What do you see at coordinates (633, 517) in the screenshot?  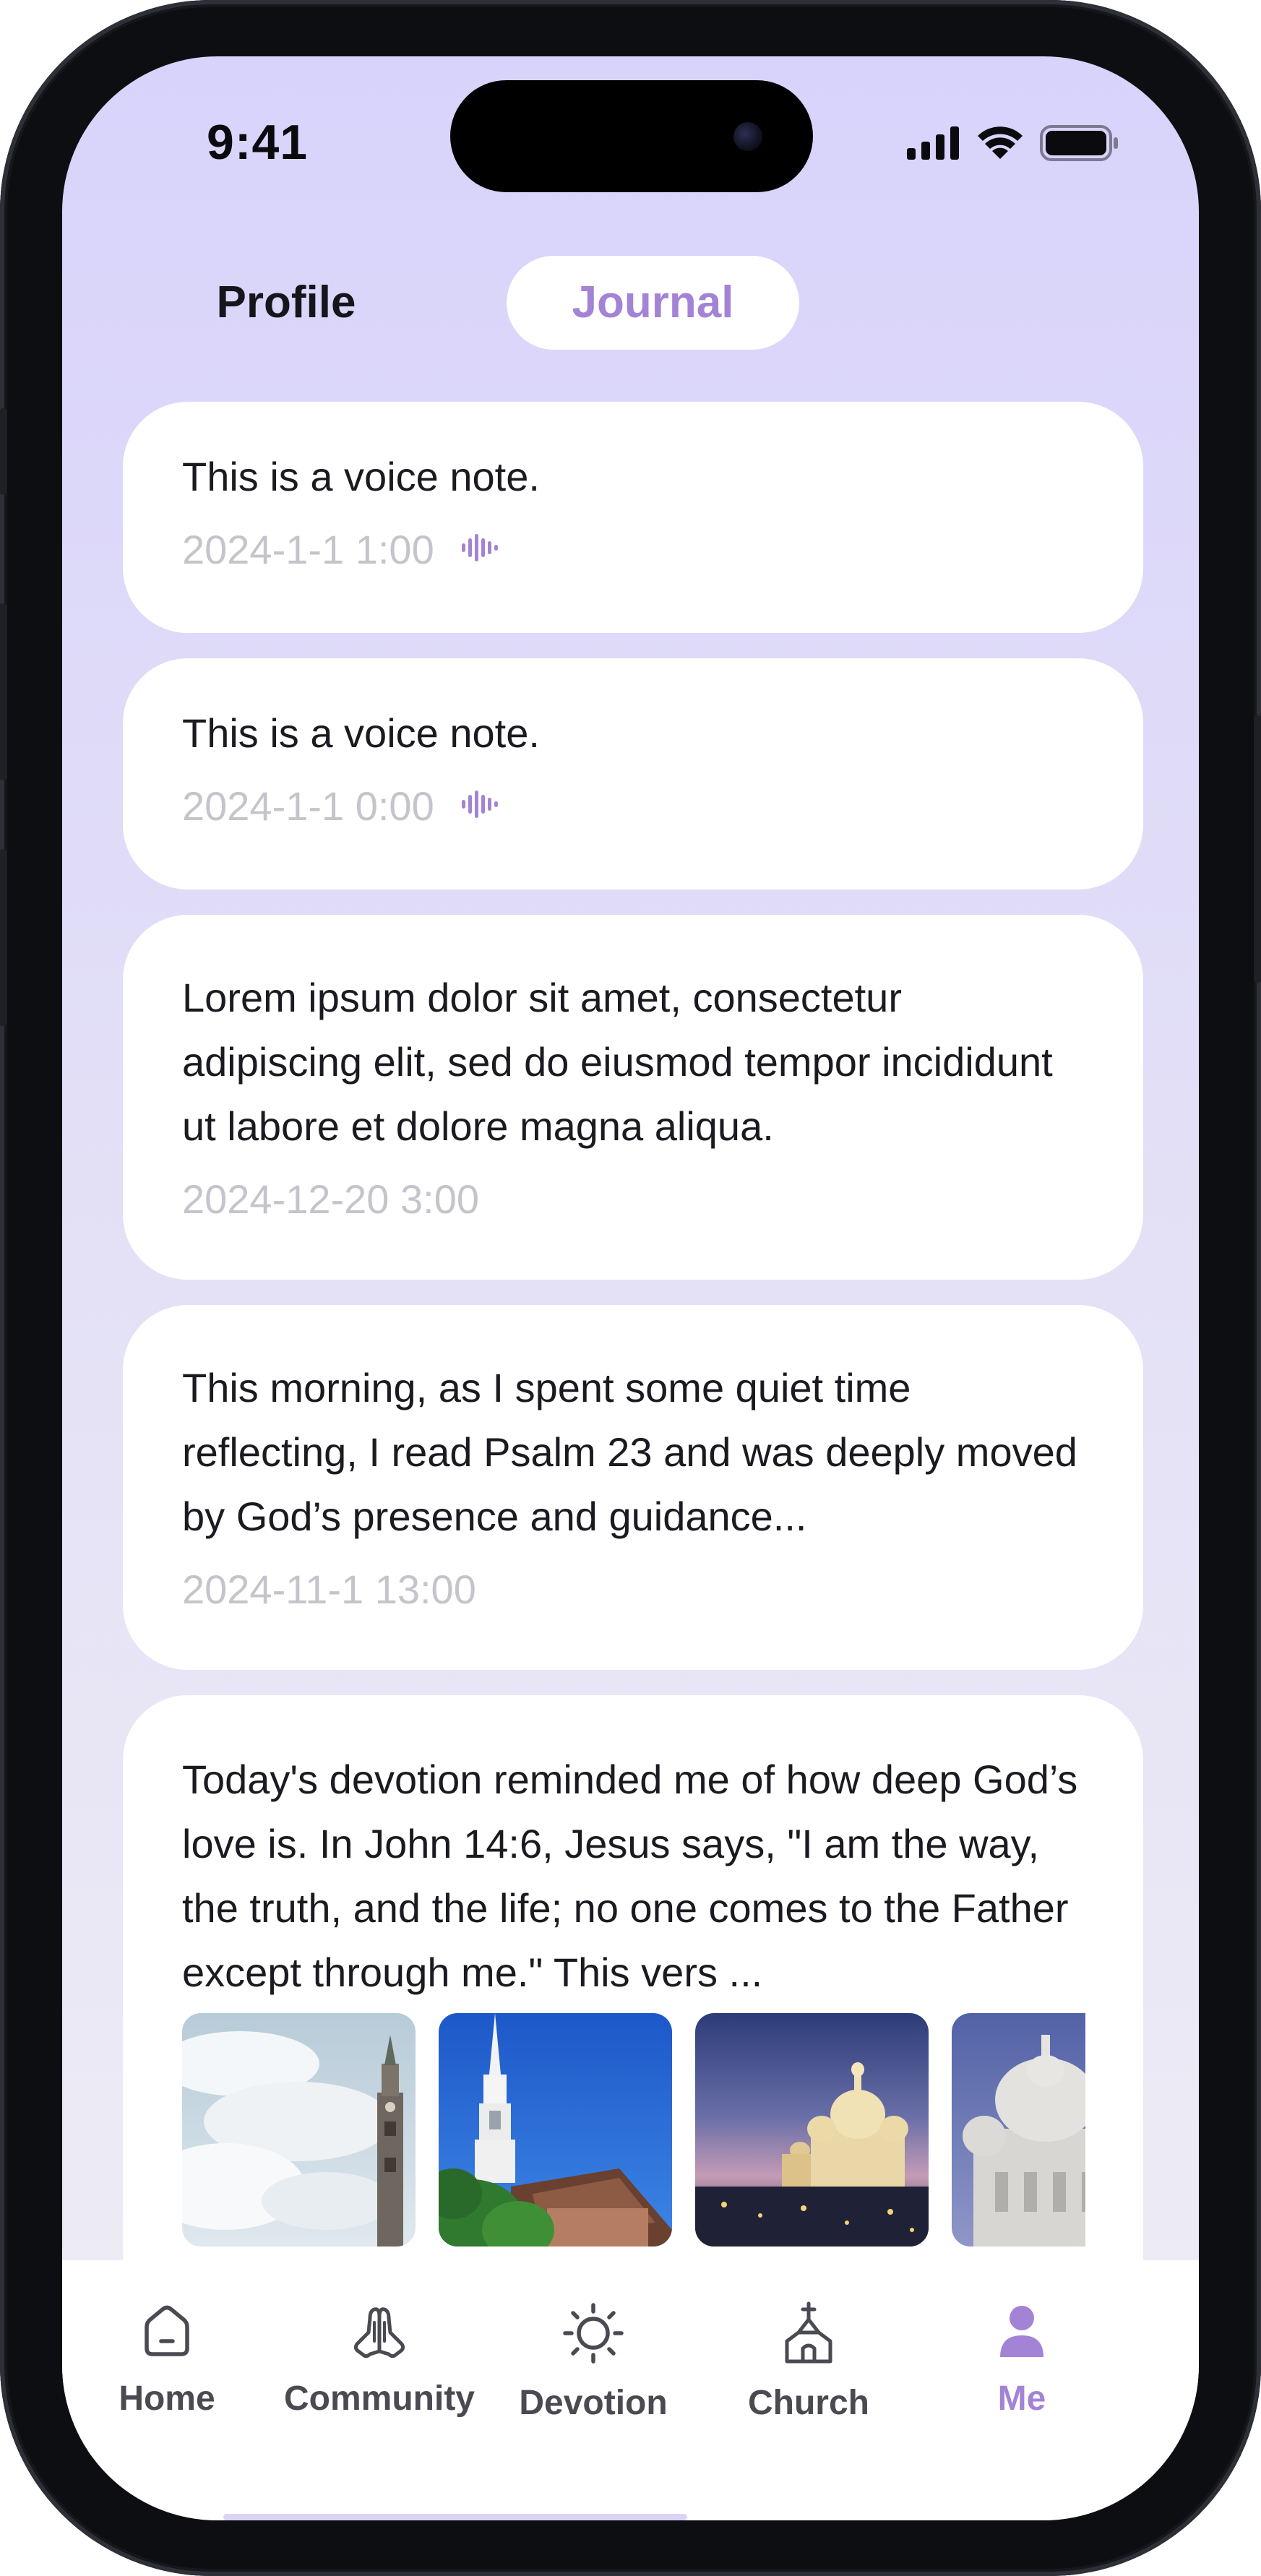 I see `journal-entry-card: This is a voice note. 2024-1-1 1:00` at bounding box center [633, 517].